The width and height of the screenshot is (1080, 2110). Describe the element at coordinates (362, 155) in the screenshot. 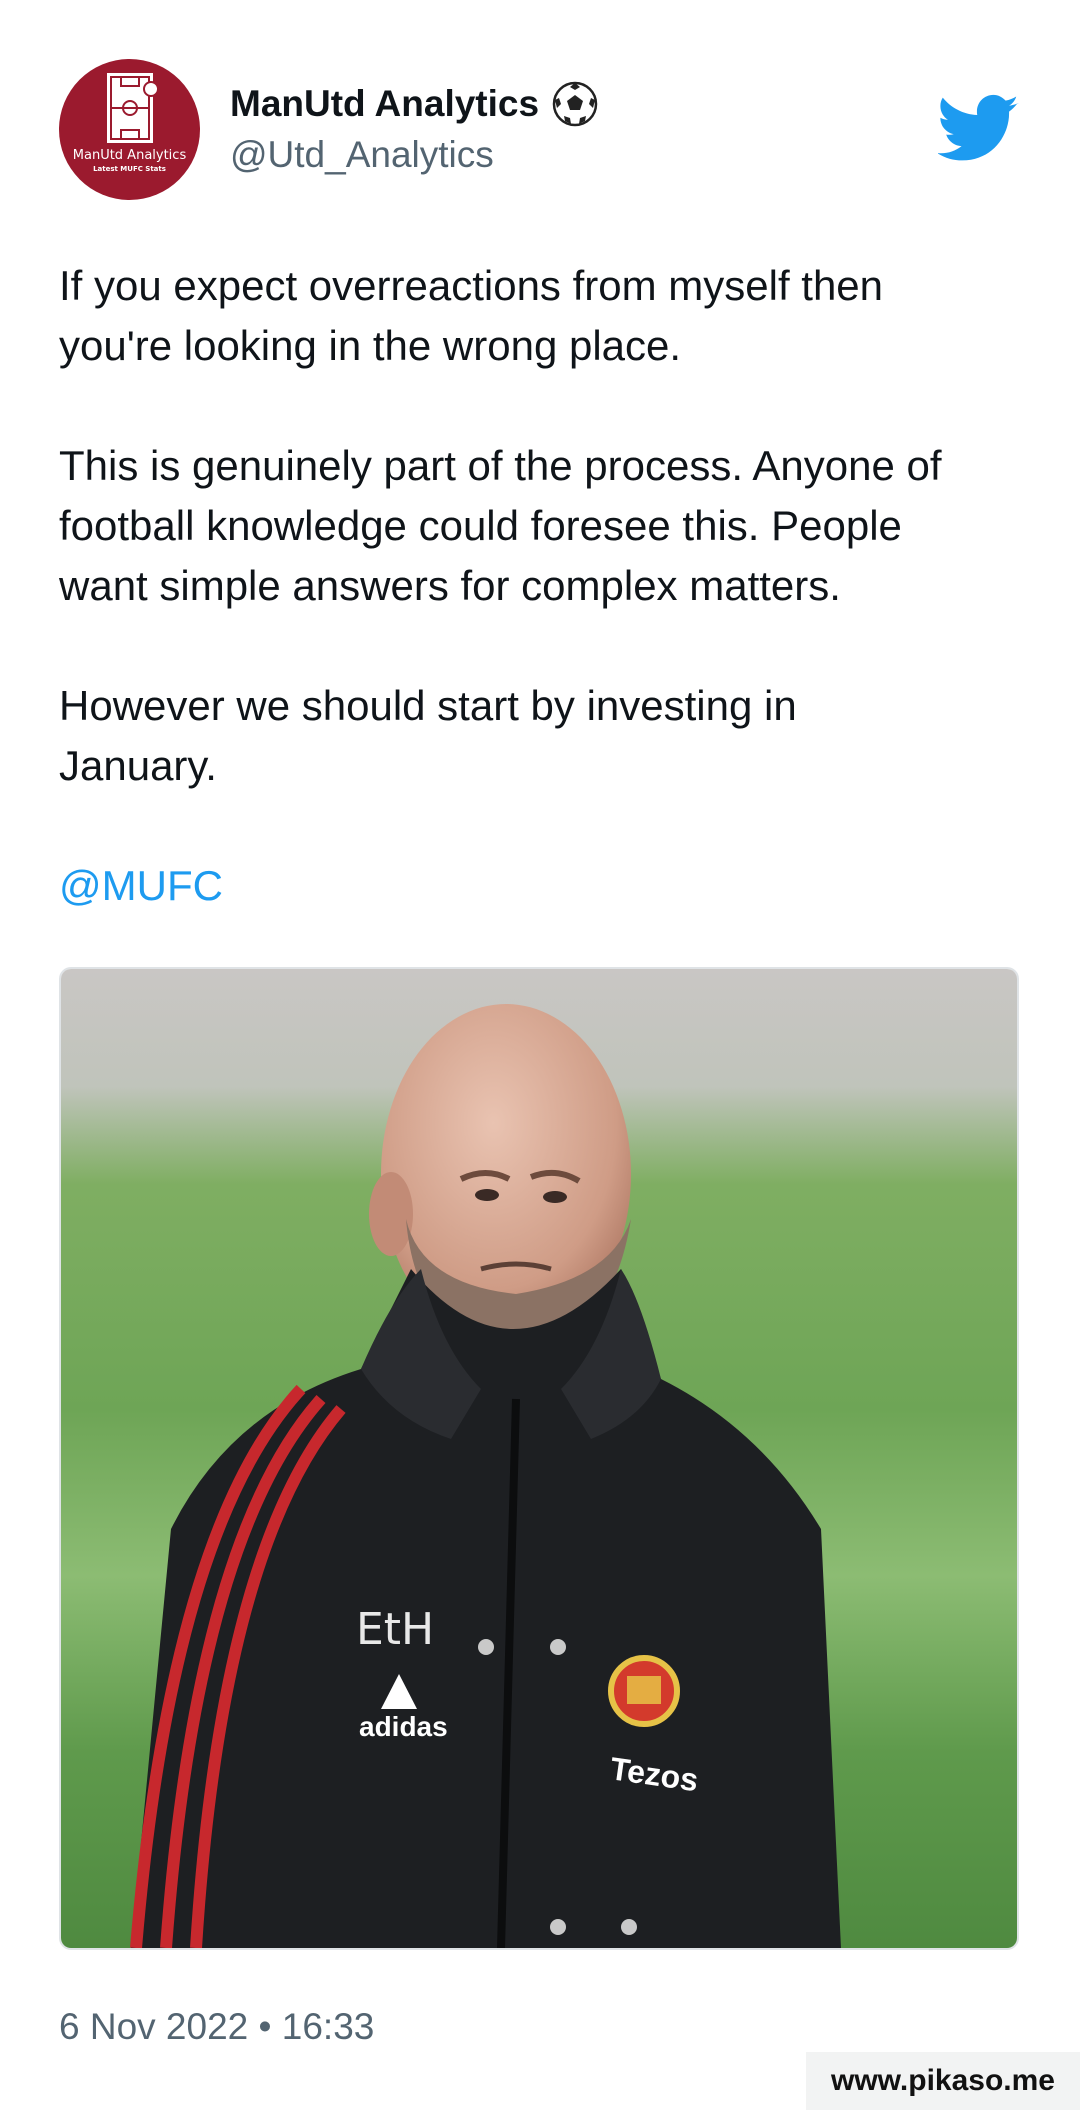

I see `author-handle: @Utd_Analytics` at that location.